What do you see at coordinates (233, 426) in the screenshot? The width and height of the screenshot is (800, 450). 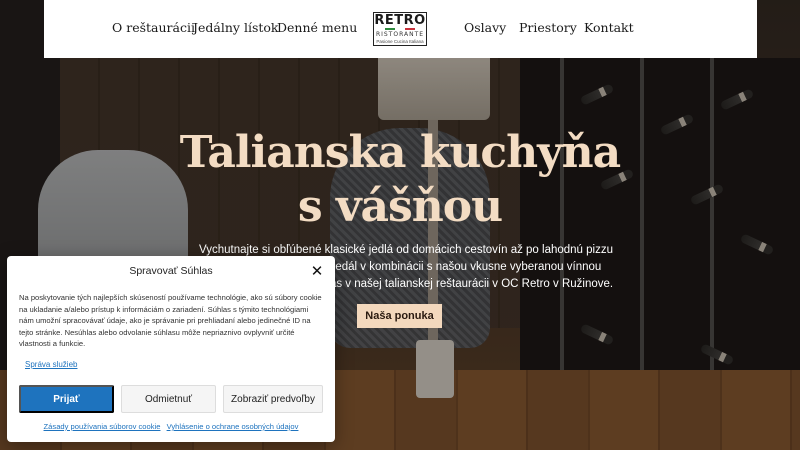 I see `privacy-statement-link: Vyhlásenie o ochrane osobných údajov` at bounding box center [233, 426].